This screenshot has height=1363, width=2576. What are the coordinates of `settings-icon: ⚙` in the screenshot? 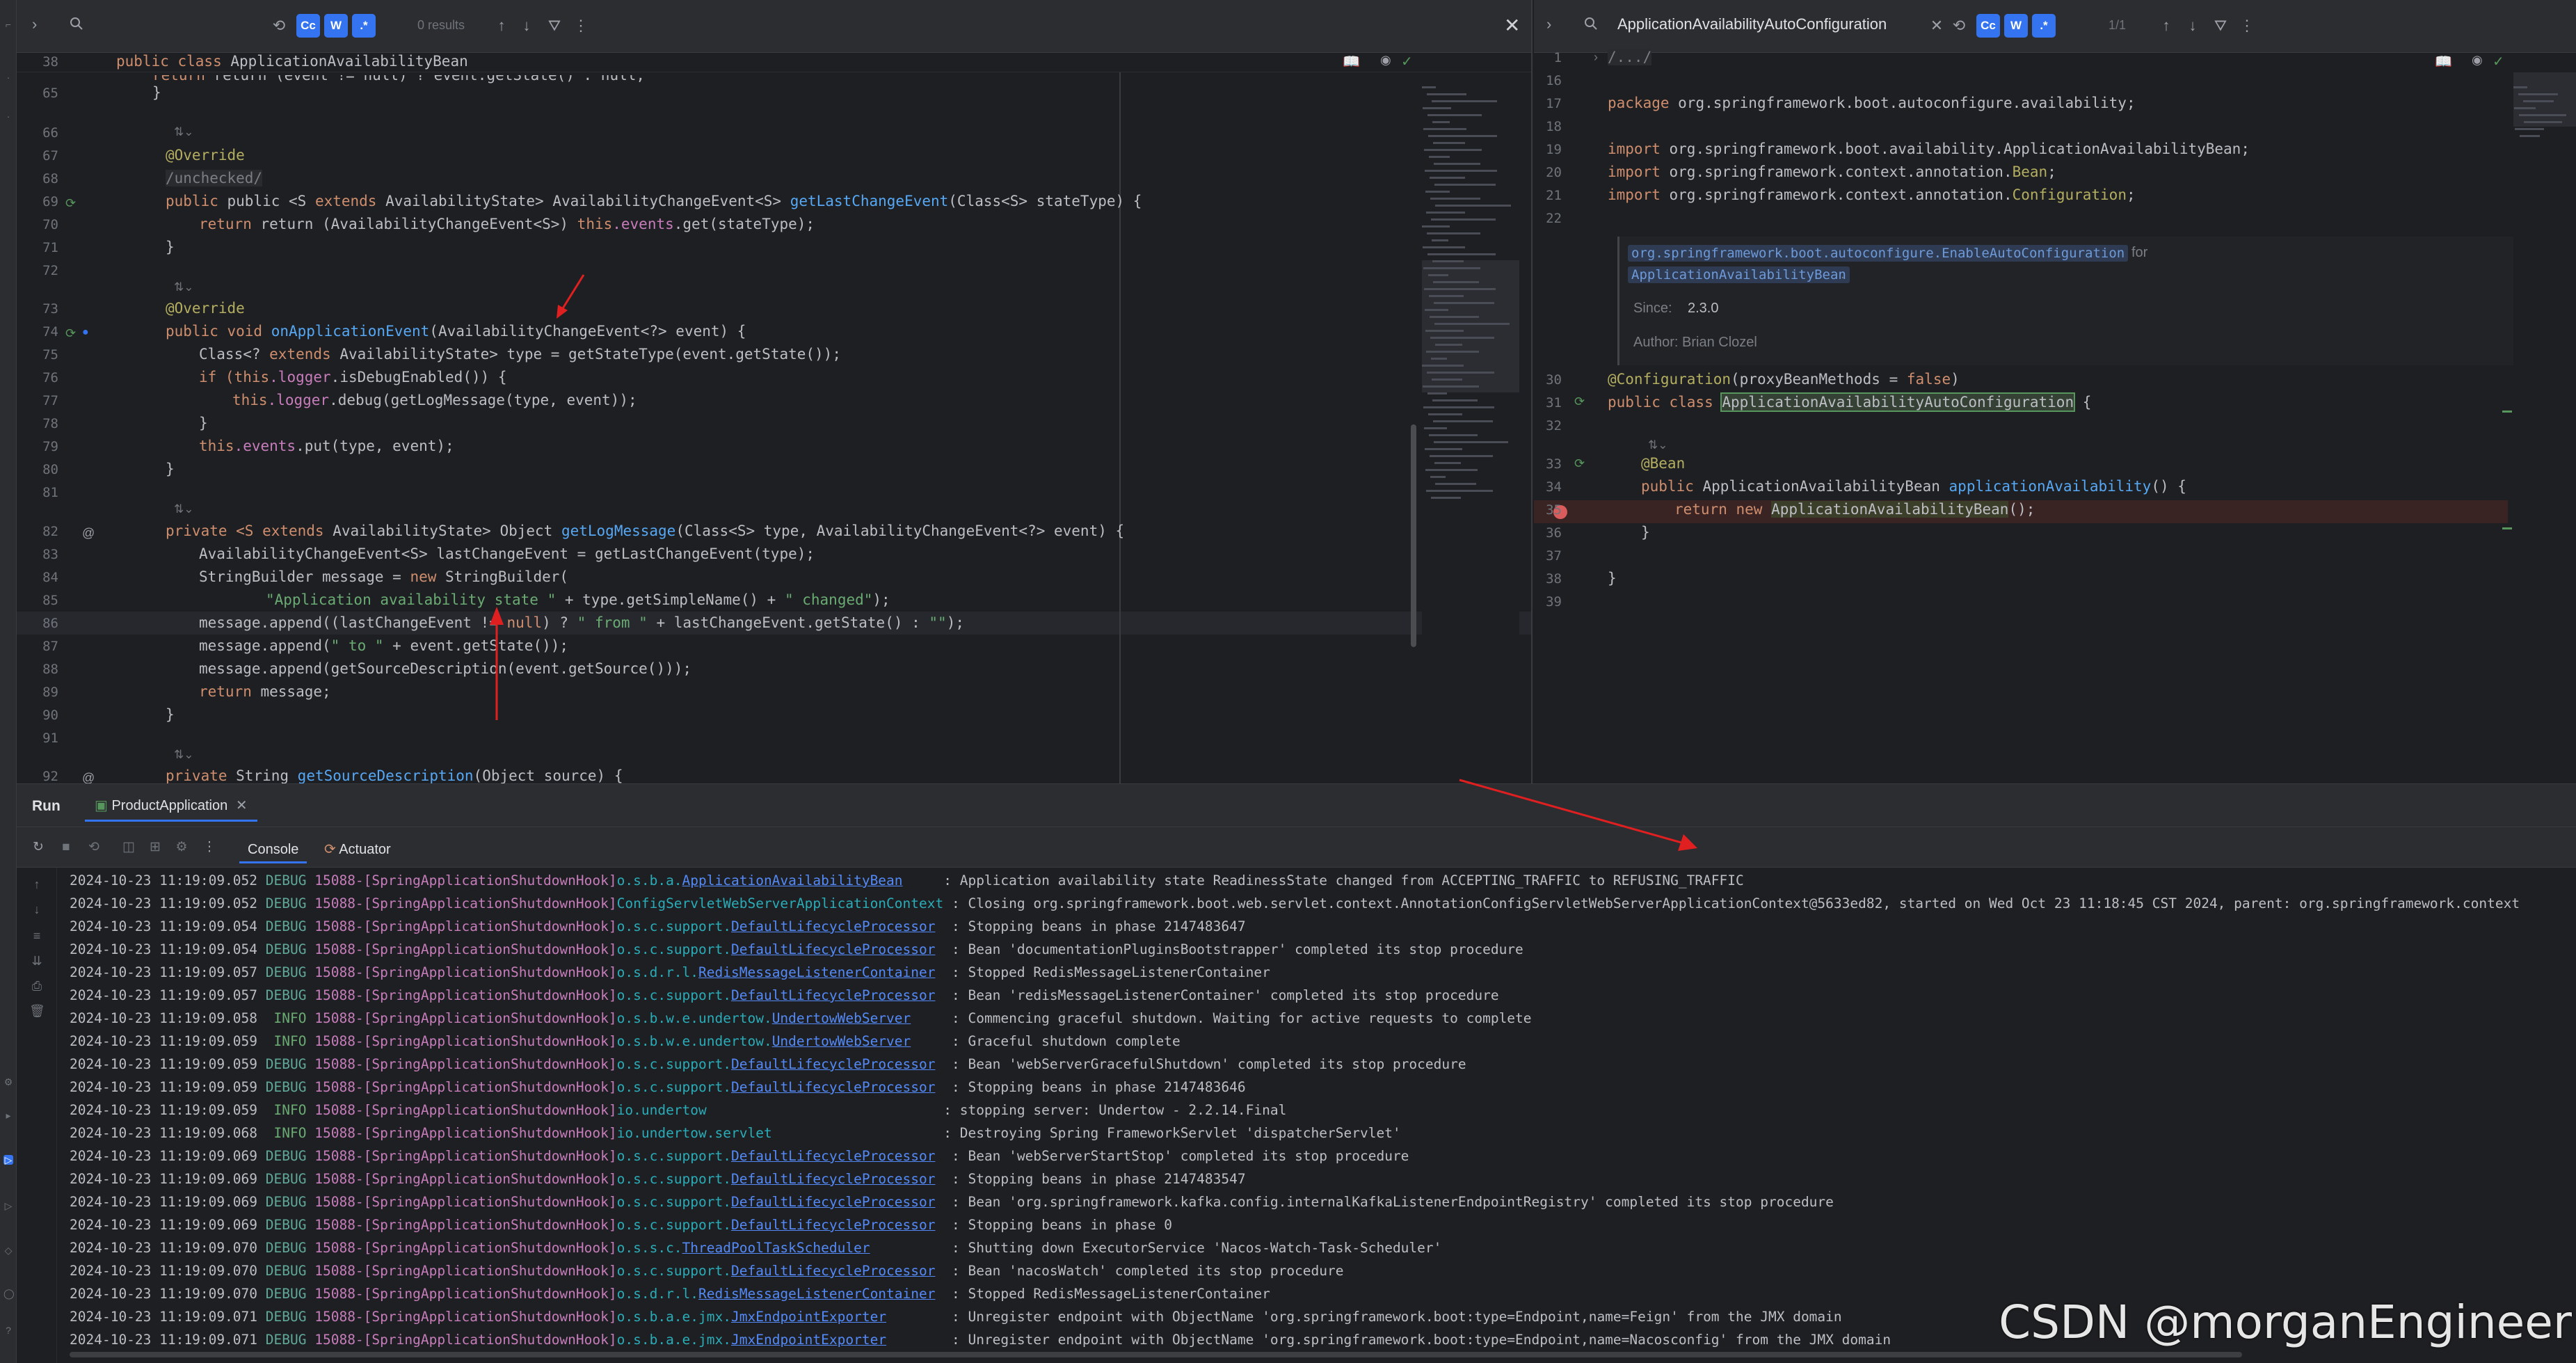 It's located at (181, 847).